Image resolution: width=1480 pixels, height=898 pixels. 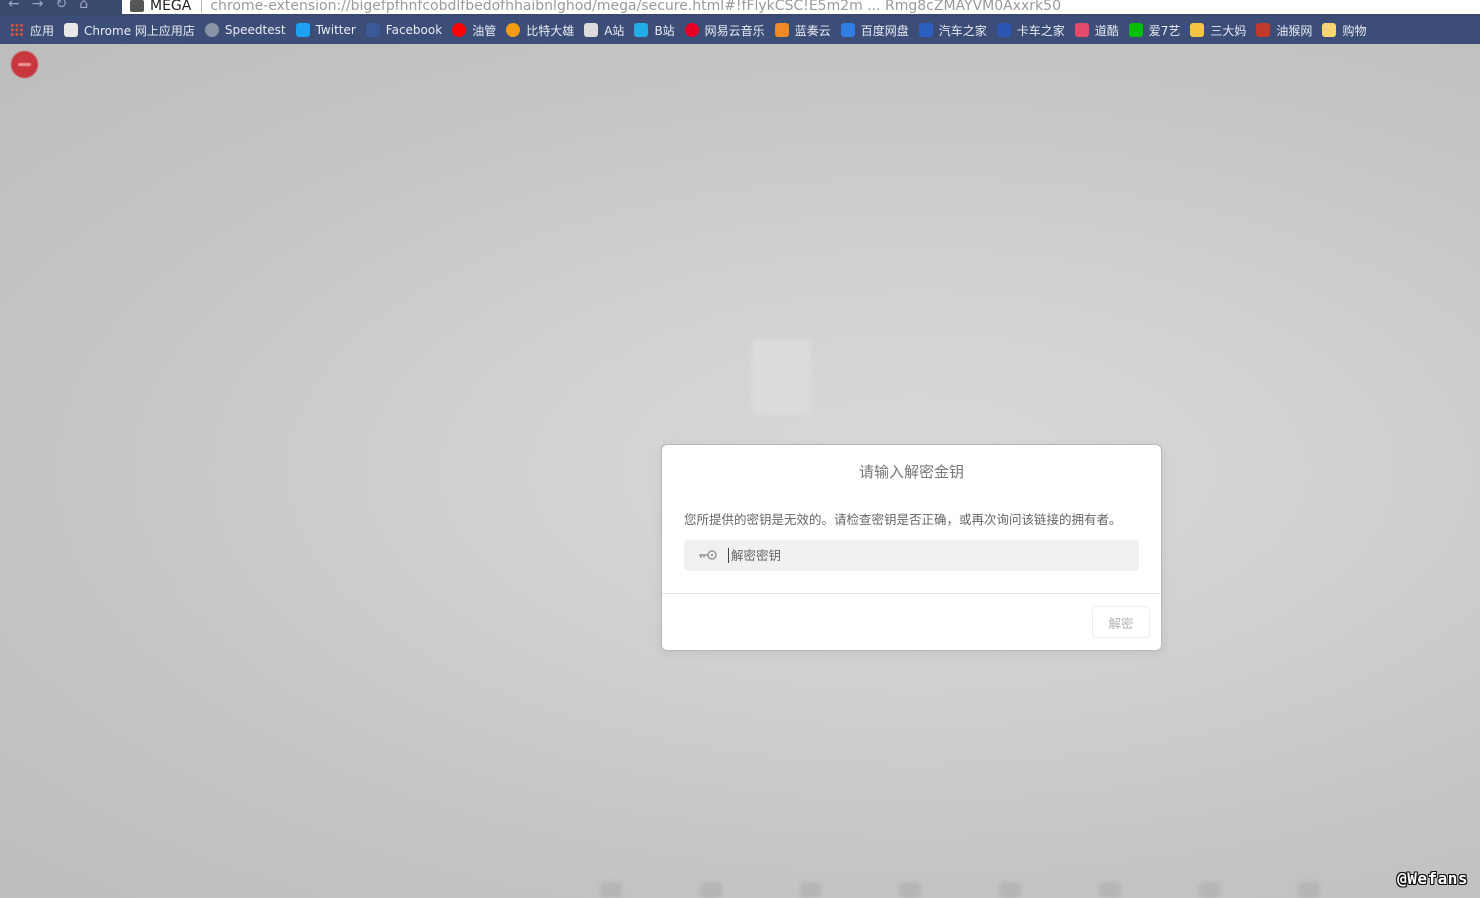 I want to click on key-field, so click(x=911, y=555).